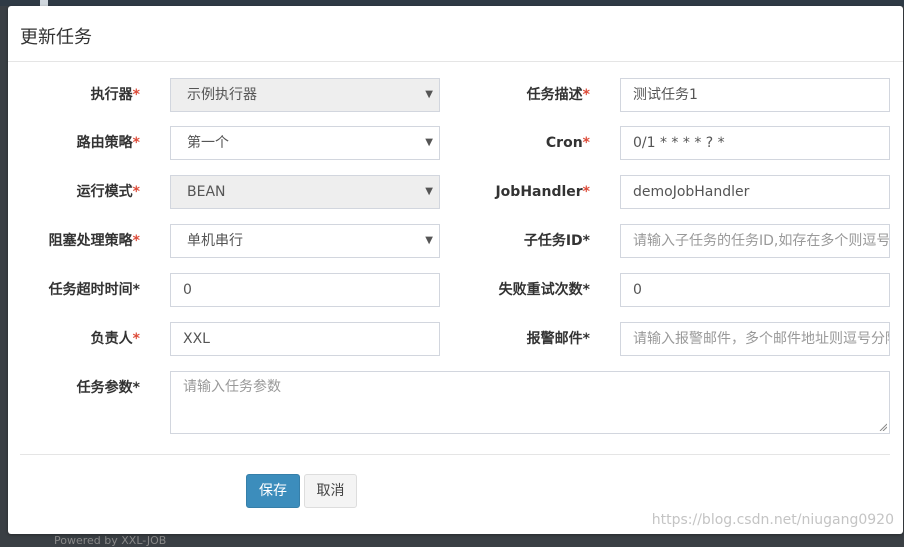 The image size is (904, 547). Describe the element at coordinates (305, 290) in the screenshot. I see `timeout-input: 0` at that location.